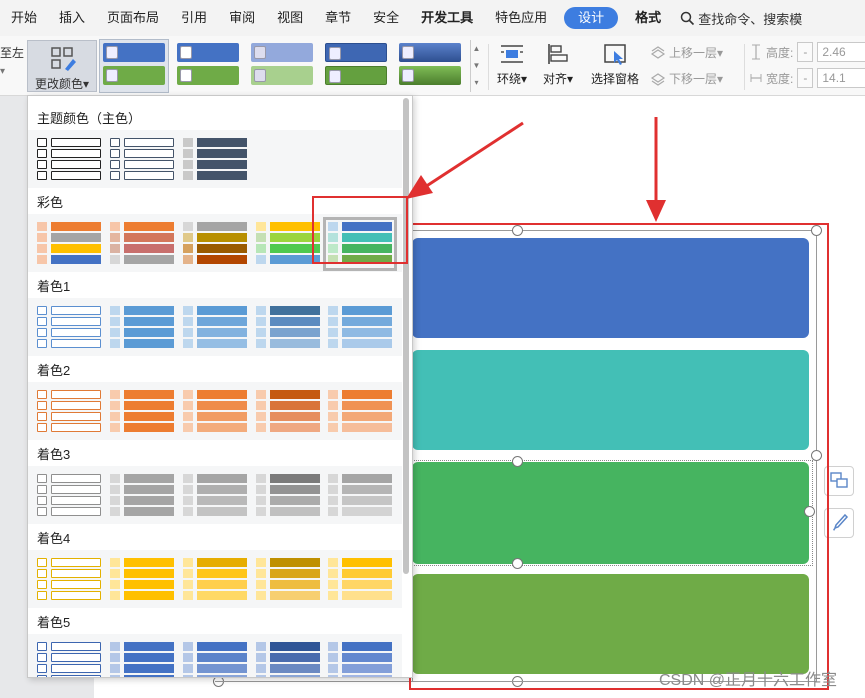  Describe the element at coordinates (54, 454) in the screenshot. I see `color-section-title: 着色3` at that location.